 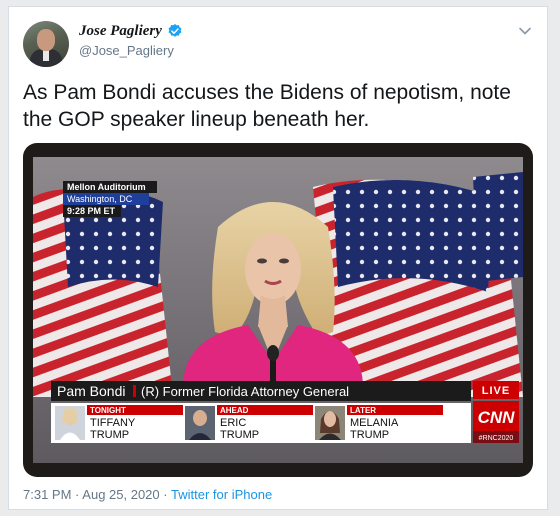 I want to click on lineup-first-1: TIFFANY, so click(x=113, y=423).